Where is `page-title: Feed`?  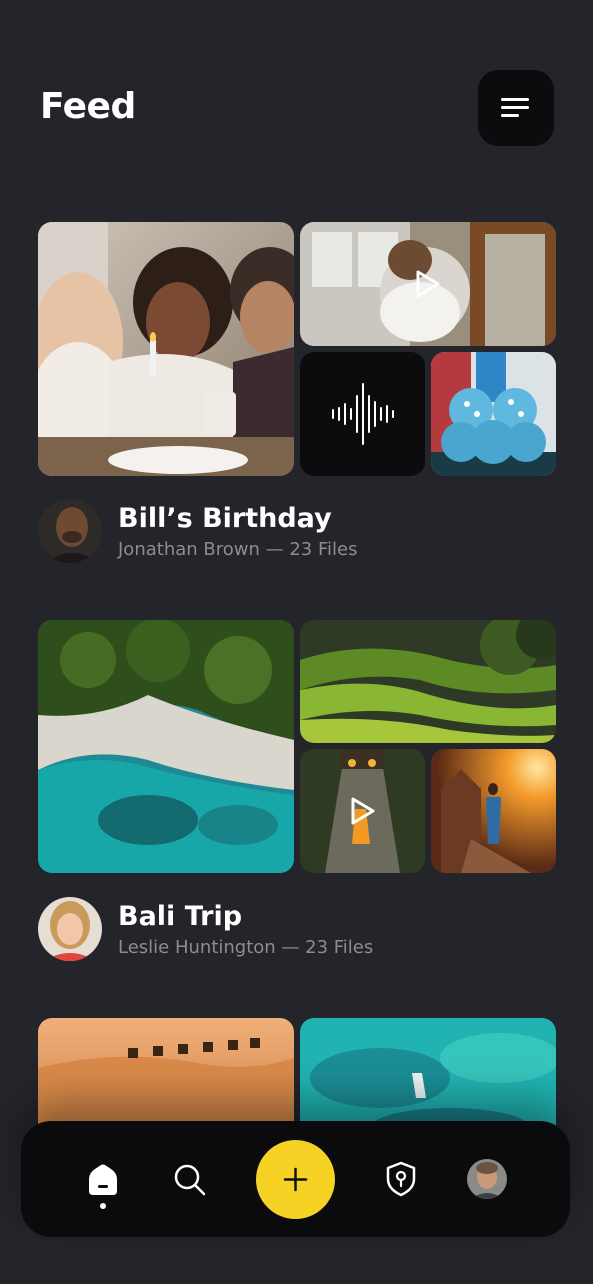 page-title: Feed is located at coordinates (88, 106).